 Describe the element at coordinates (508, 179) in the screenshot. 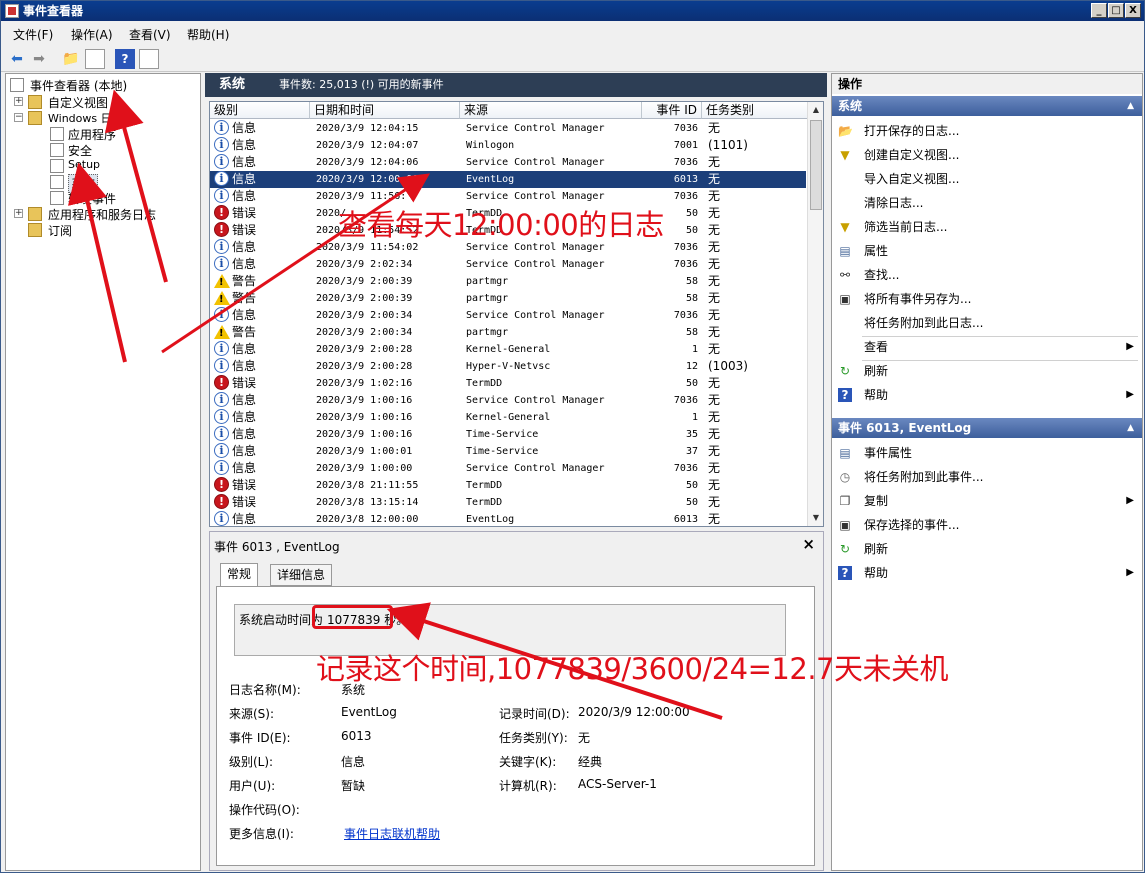

I see `table-row: i 信息 2020/3/9 12:00:00 EventLog 6013 无` at that location.